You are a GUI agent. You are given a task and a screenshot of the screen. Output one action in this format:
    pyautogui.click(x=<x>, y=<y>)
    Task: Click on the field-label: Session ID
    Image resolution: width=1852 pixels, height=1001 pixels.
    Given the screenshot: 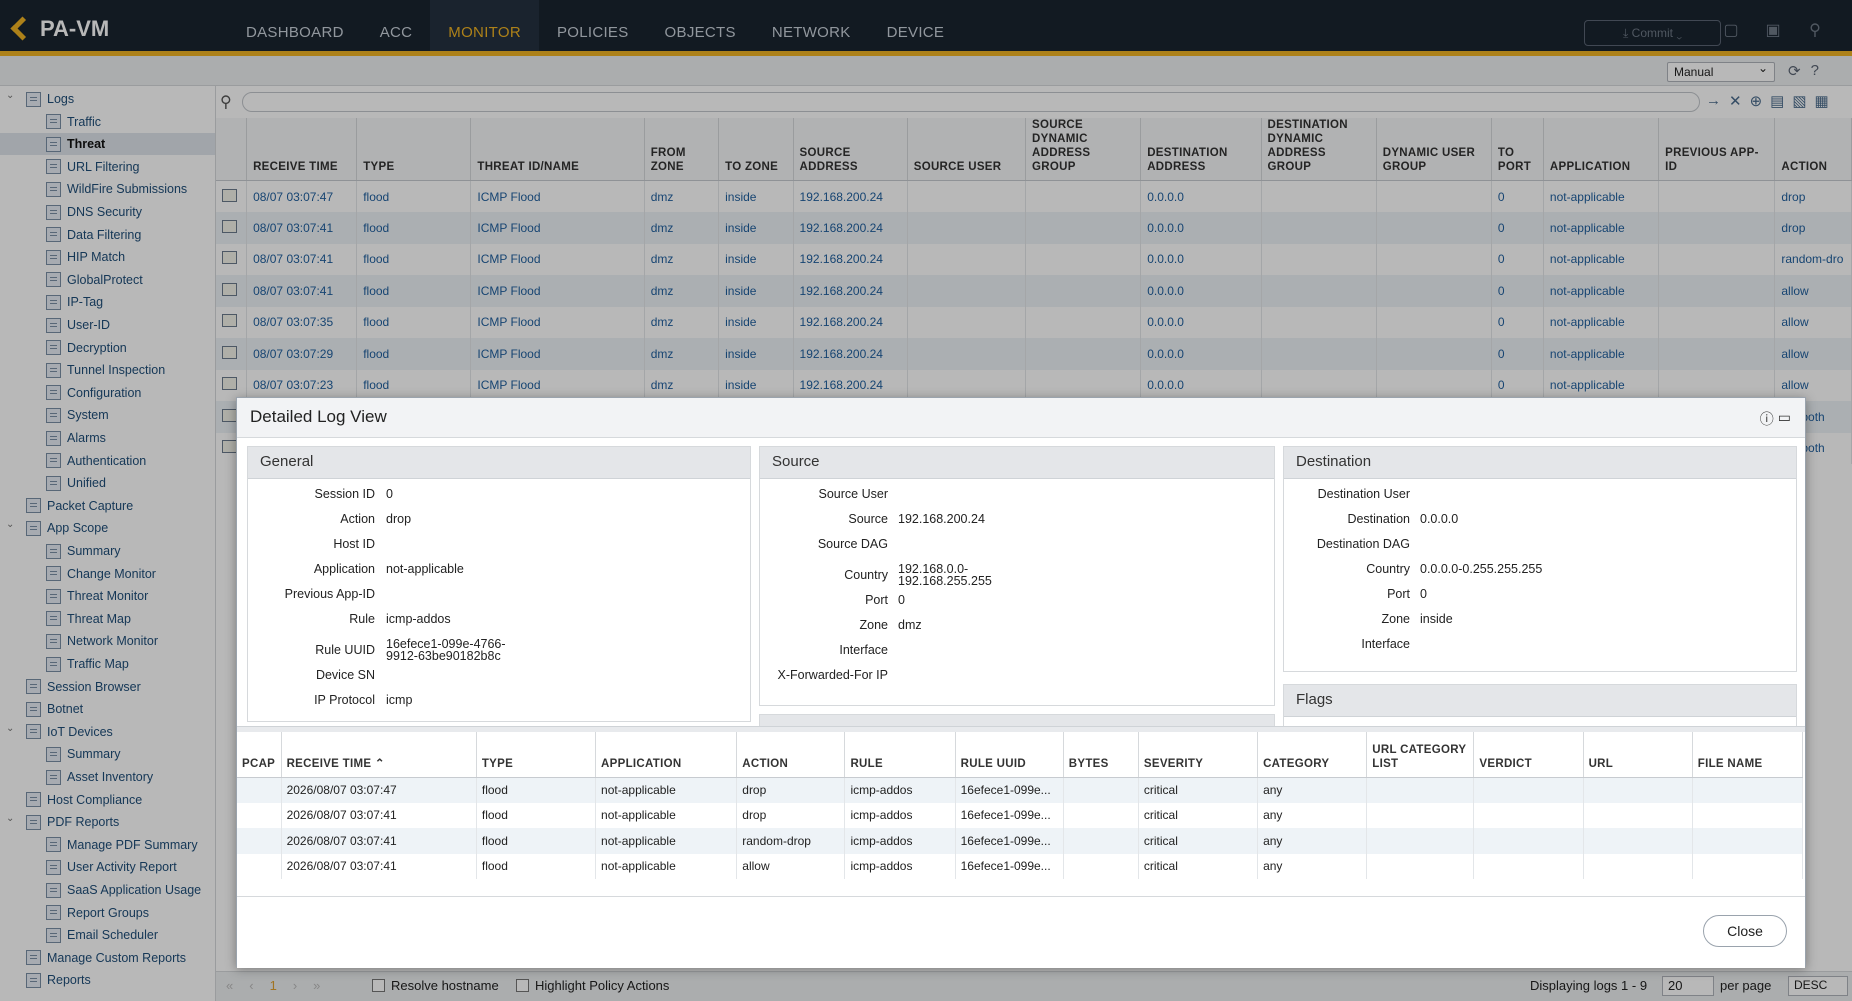 What is the action you would take?
    pyautogui.click(x=344, y=494)
    